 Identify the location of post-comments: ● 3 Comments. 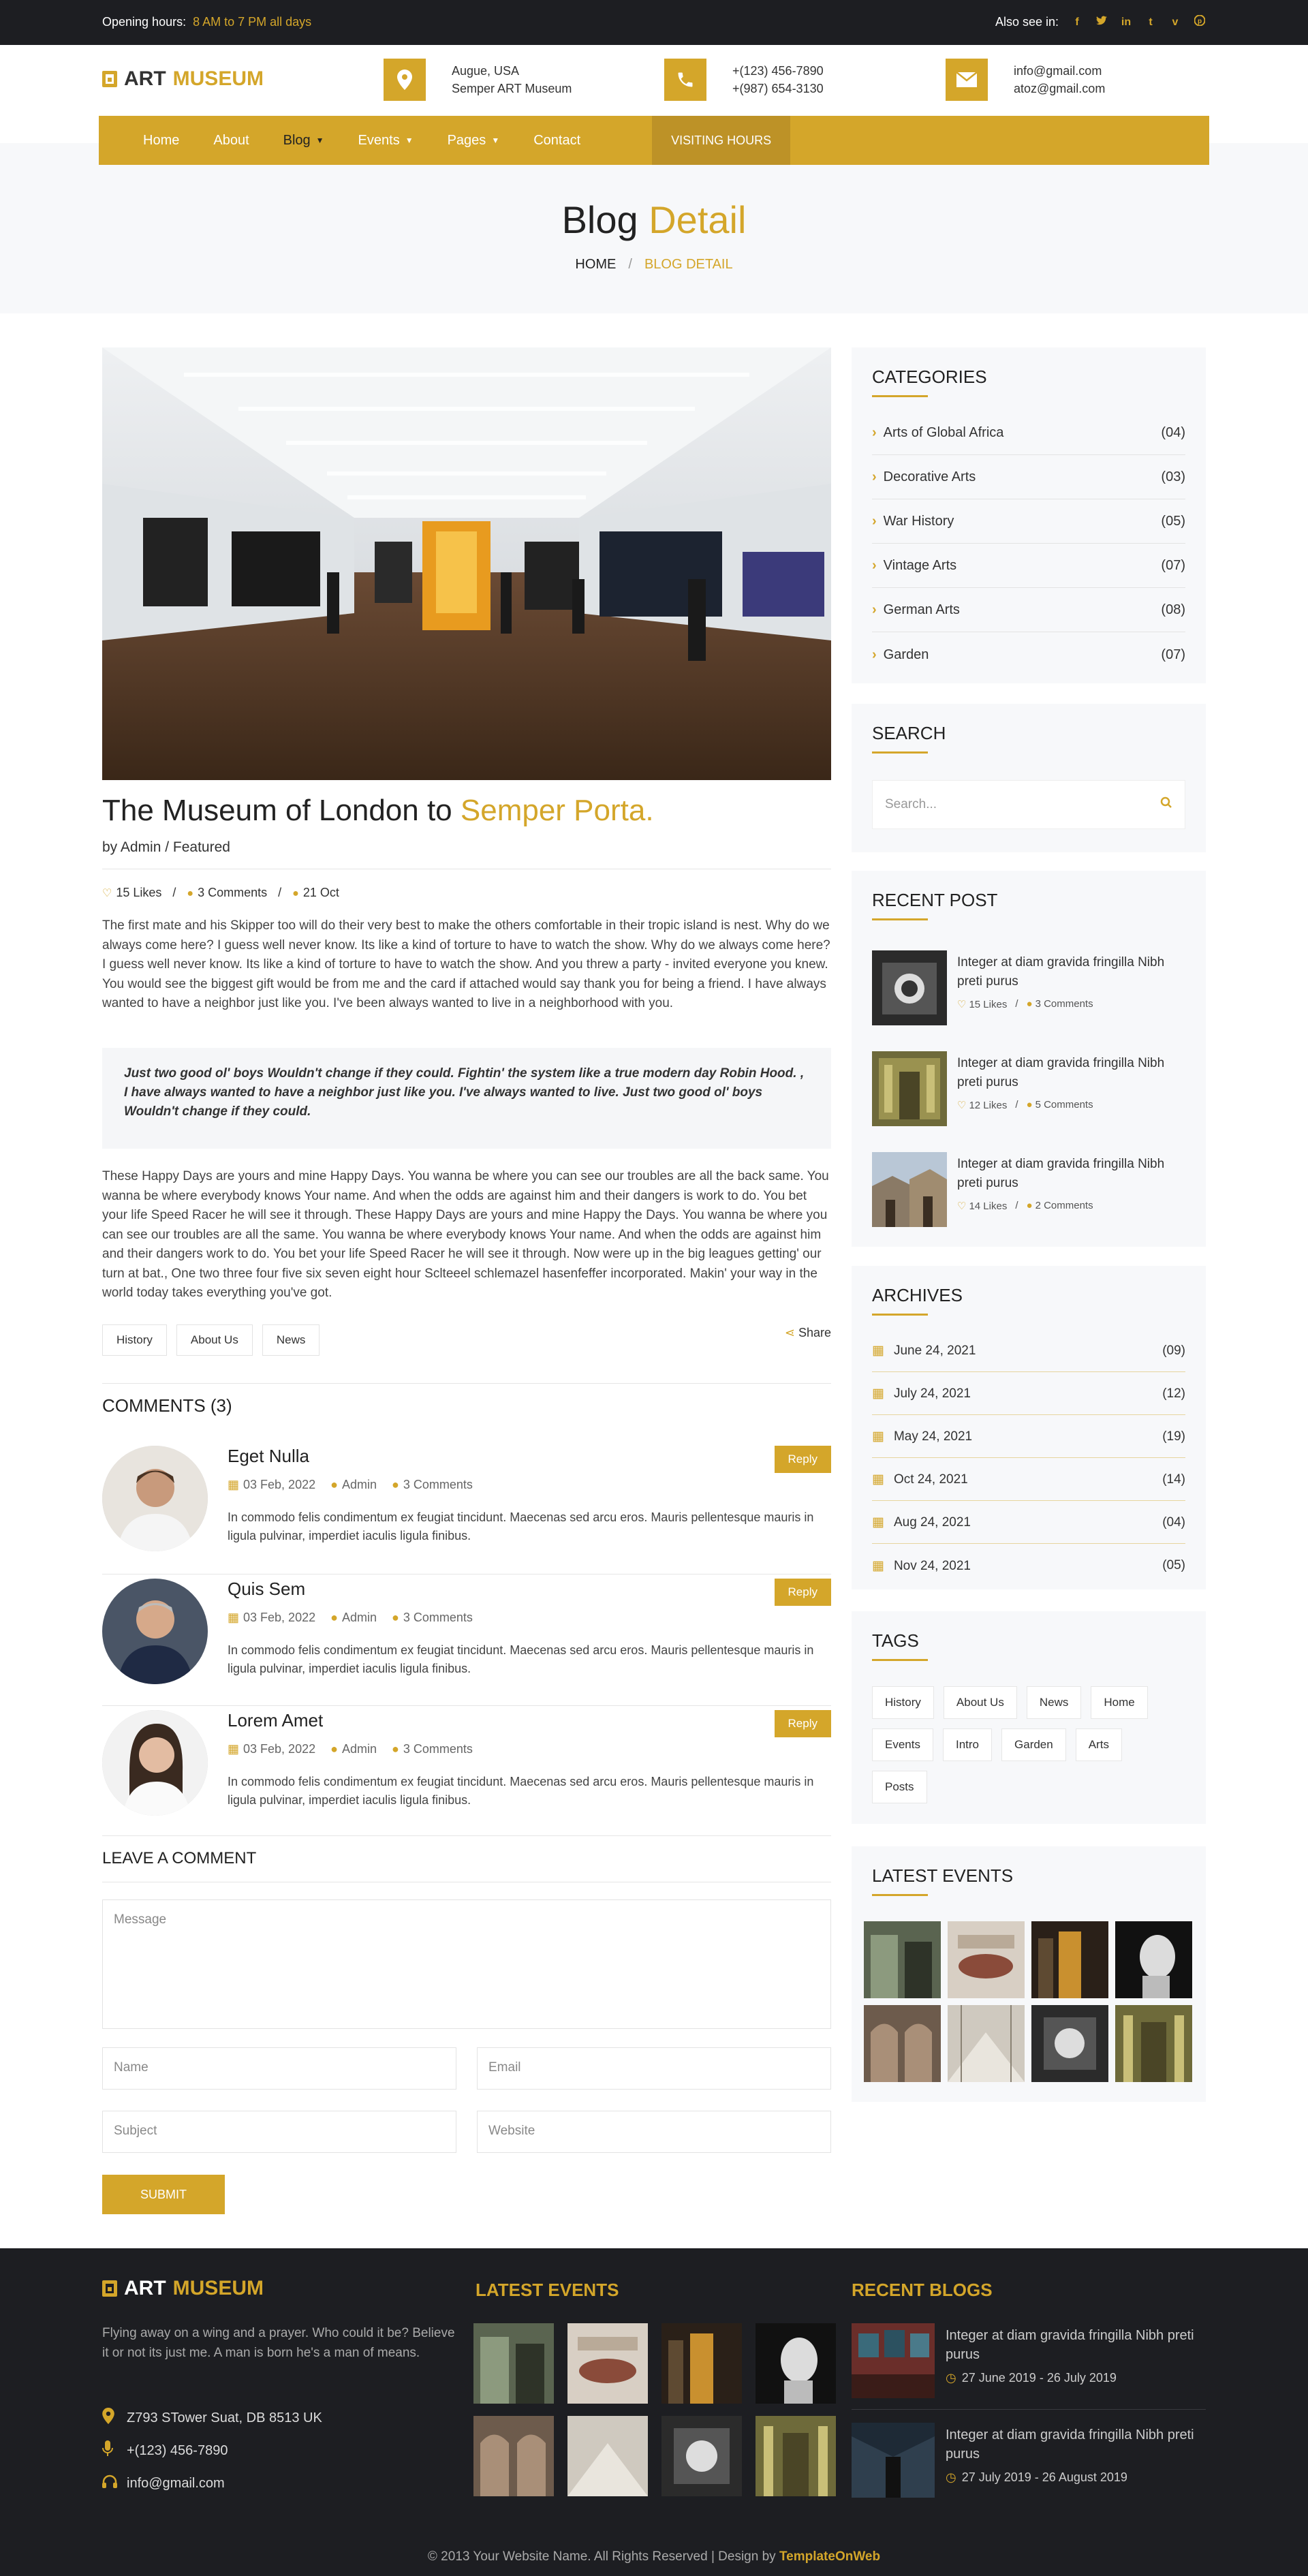
(227, 893).